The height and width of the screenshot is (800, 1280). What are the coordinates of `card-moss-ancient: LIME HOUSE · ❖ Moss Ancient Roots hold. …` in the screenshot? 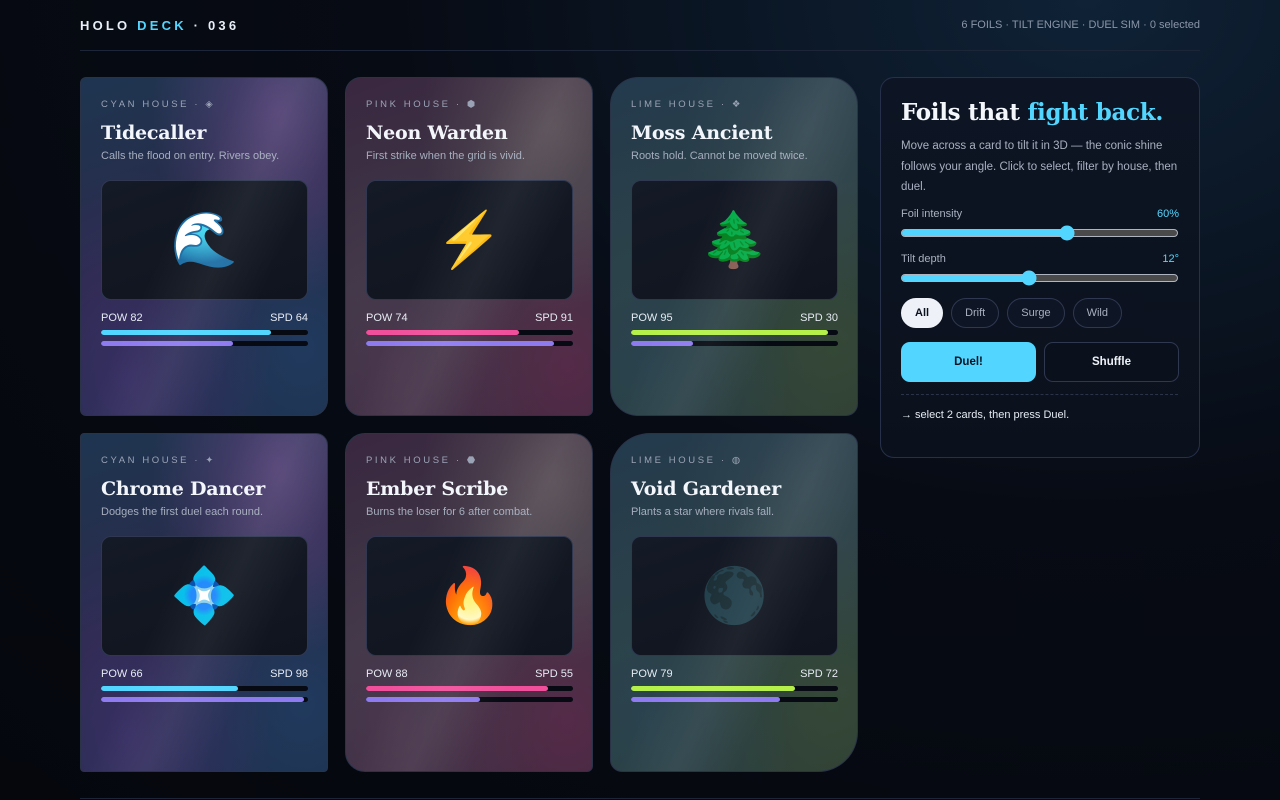 It's located at (734, 246).